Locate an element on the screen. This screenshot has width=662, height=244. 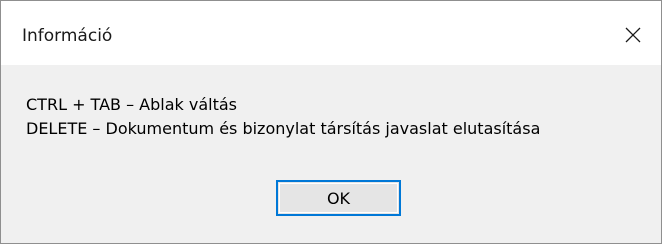
ok-button-label: OK is located at coordinates (338, 198).